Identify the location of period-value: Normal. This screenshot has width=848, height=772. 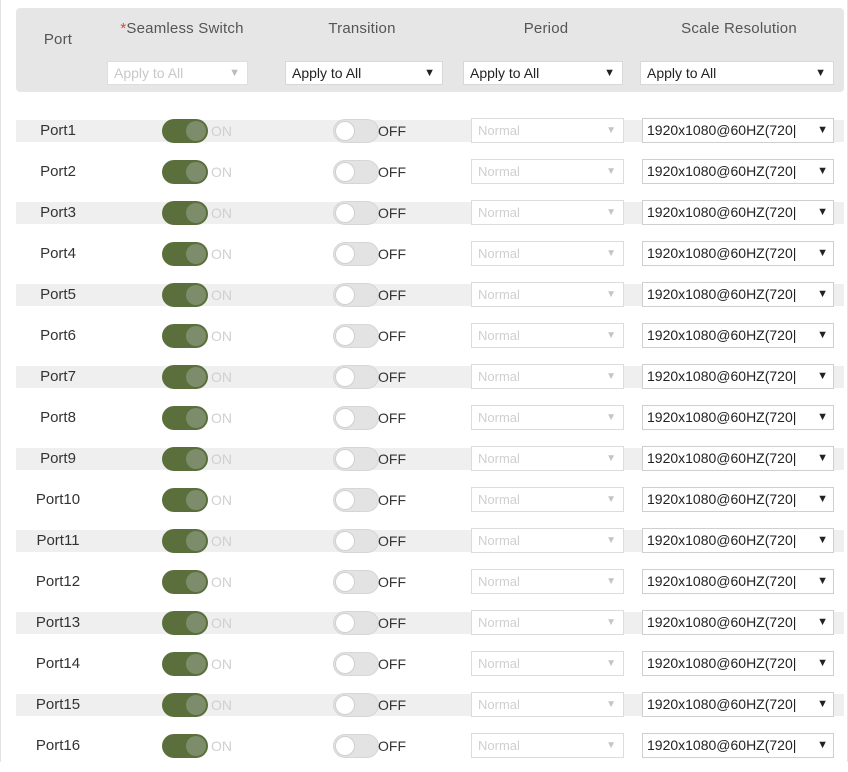
(499, 540).